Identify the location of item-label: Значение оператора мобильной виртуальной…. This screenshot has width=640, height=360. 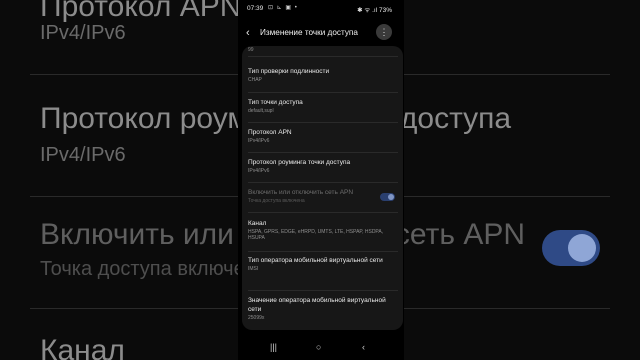
(317, 305).